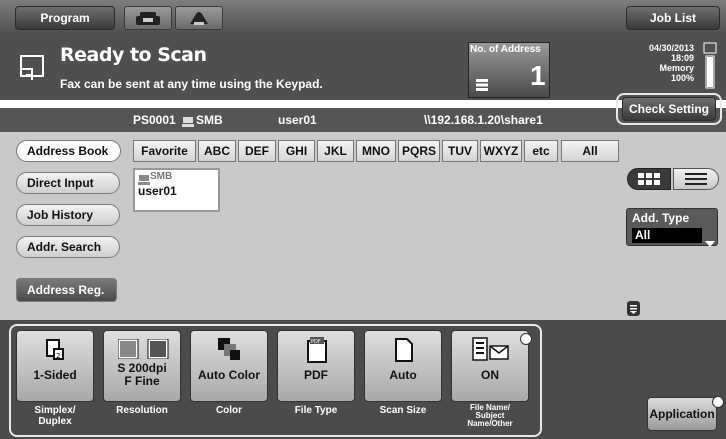 Image resolution: width=726 pixels, height=439 pixels. What do you see at coordinates (164, 151) in the screenshot?
I see `tab-favorite: Favorite` at bounding box center [164, 151].